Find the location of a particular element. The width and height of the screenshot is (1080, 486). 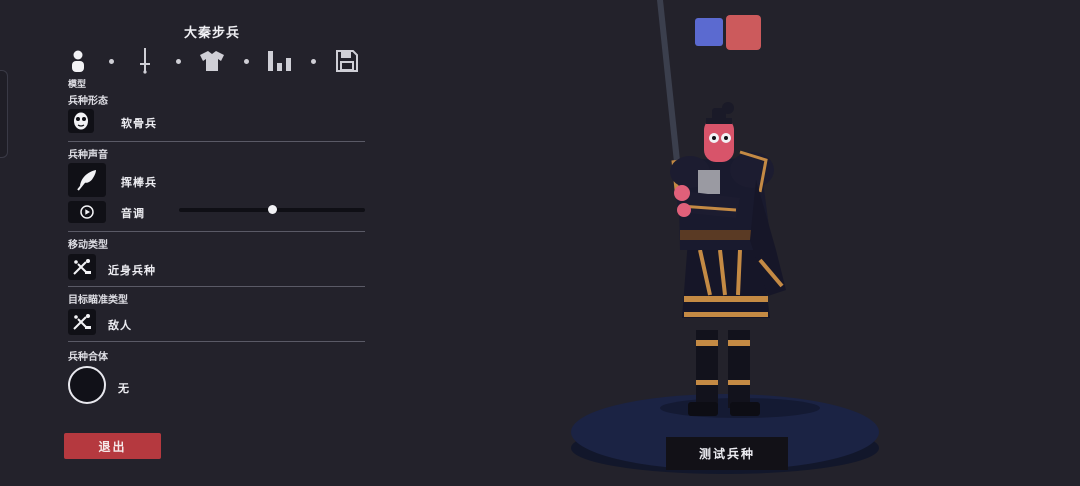

movement-icon-button is located at coordinates (82, 267).